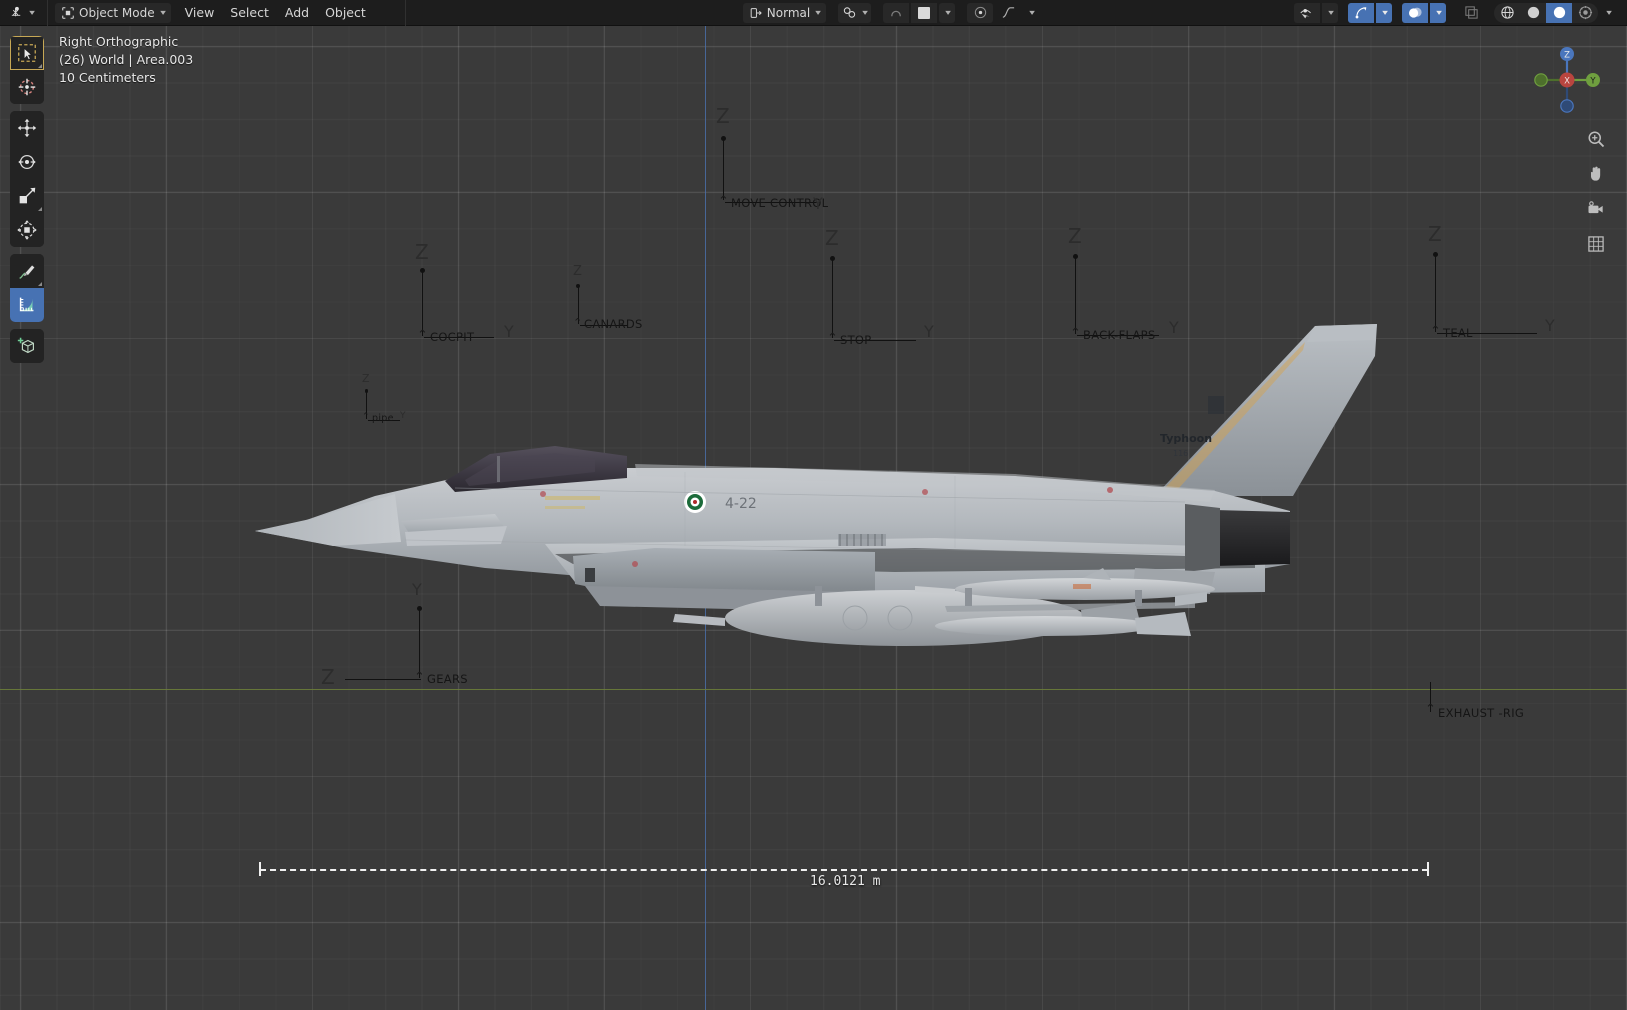 This screenshot has height=1010, width=1627. What do you see at coordinates (117, 12) in the screenshot?
I see `mode-label: Object Mode` at bounding box center [117, 12].